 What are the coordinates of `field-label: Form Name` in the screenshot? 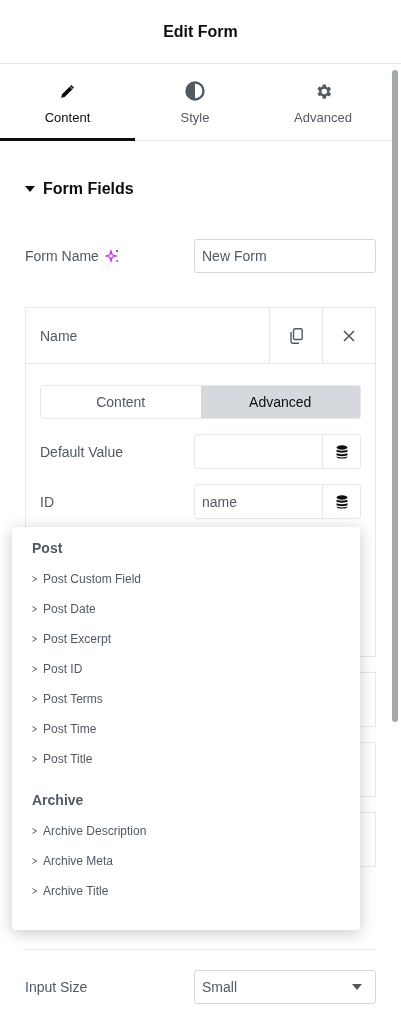 It's located at (62, 256).